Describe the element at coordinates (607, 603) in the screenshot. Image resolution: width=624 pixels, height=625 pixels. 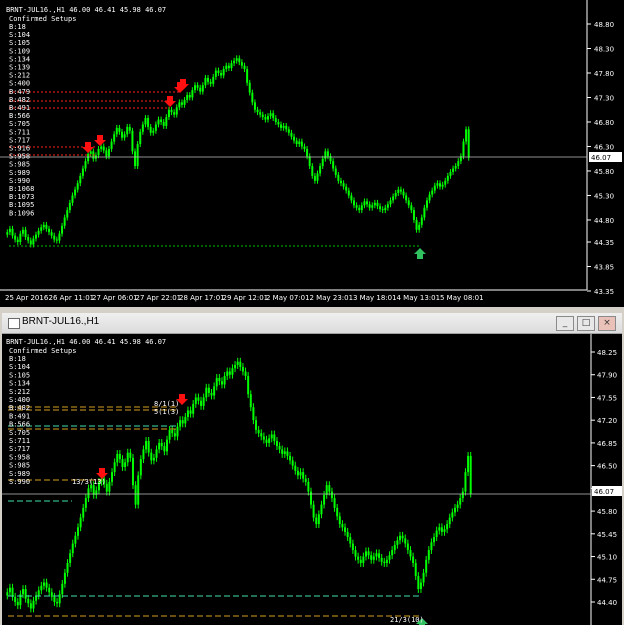
I see `price-label: 44.40` at that location.